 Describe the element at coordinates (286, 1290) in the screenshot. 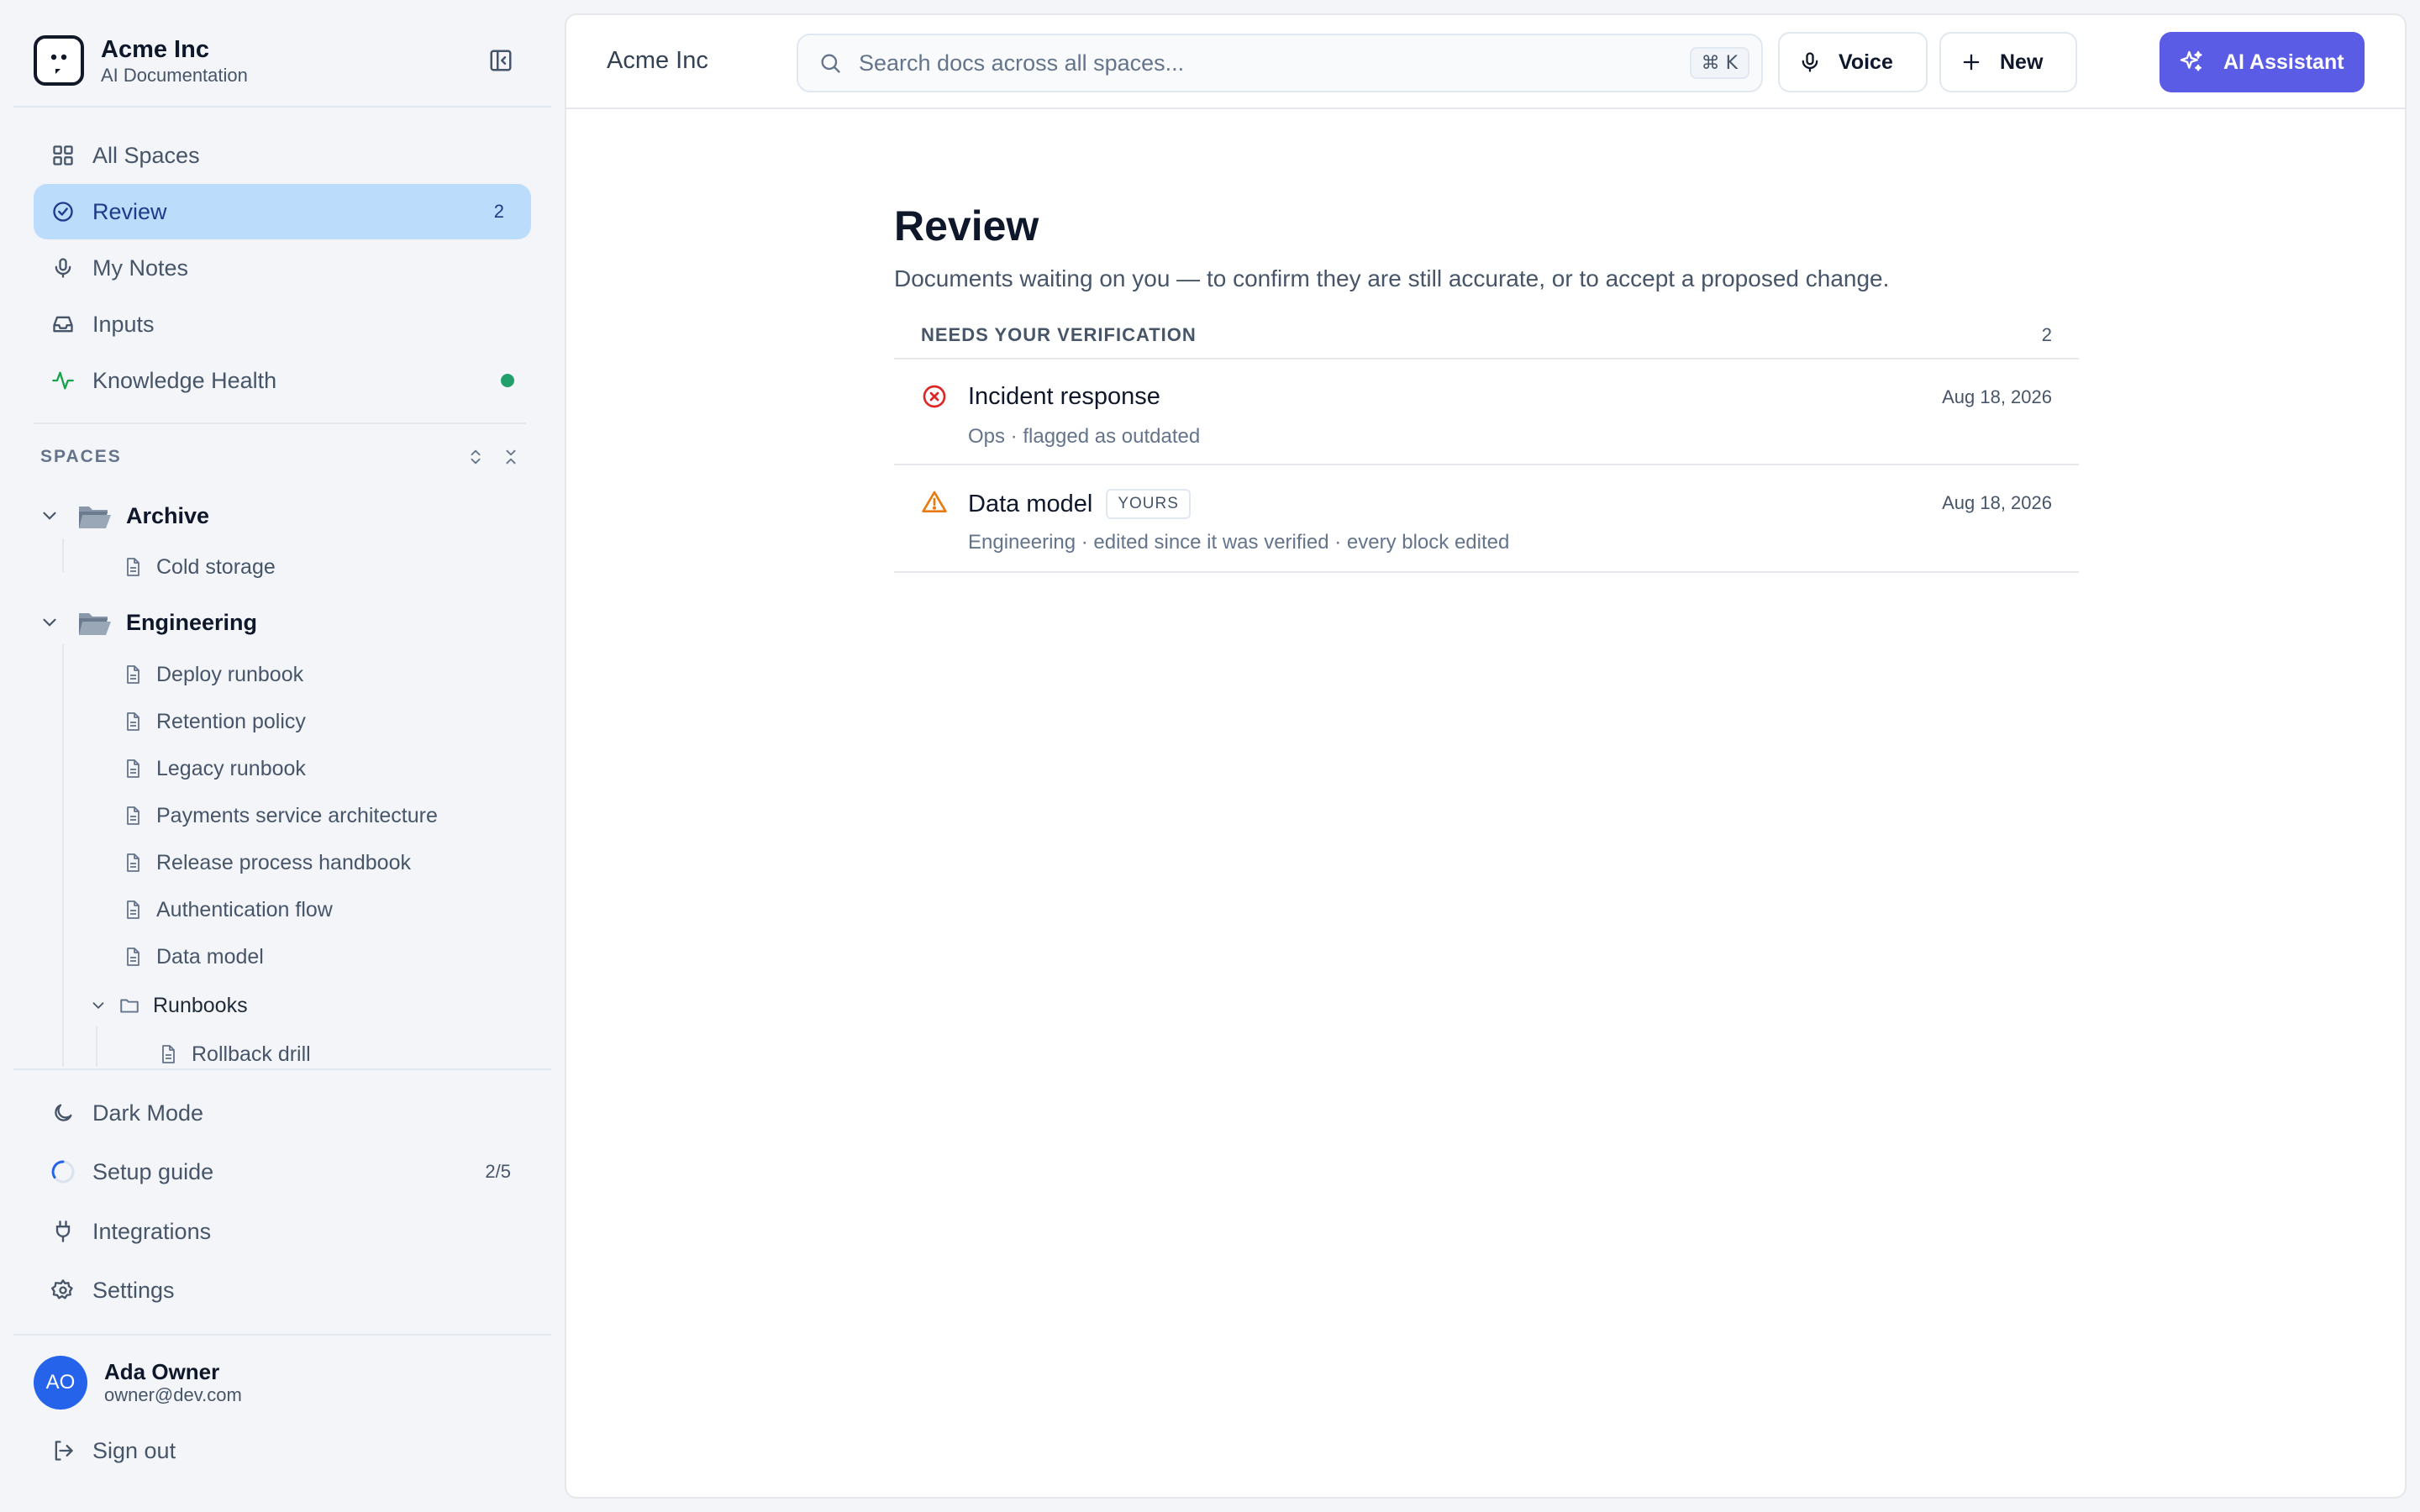

I see `settings-item: Settings` at that location.